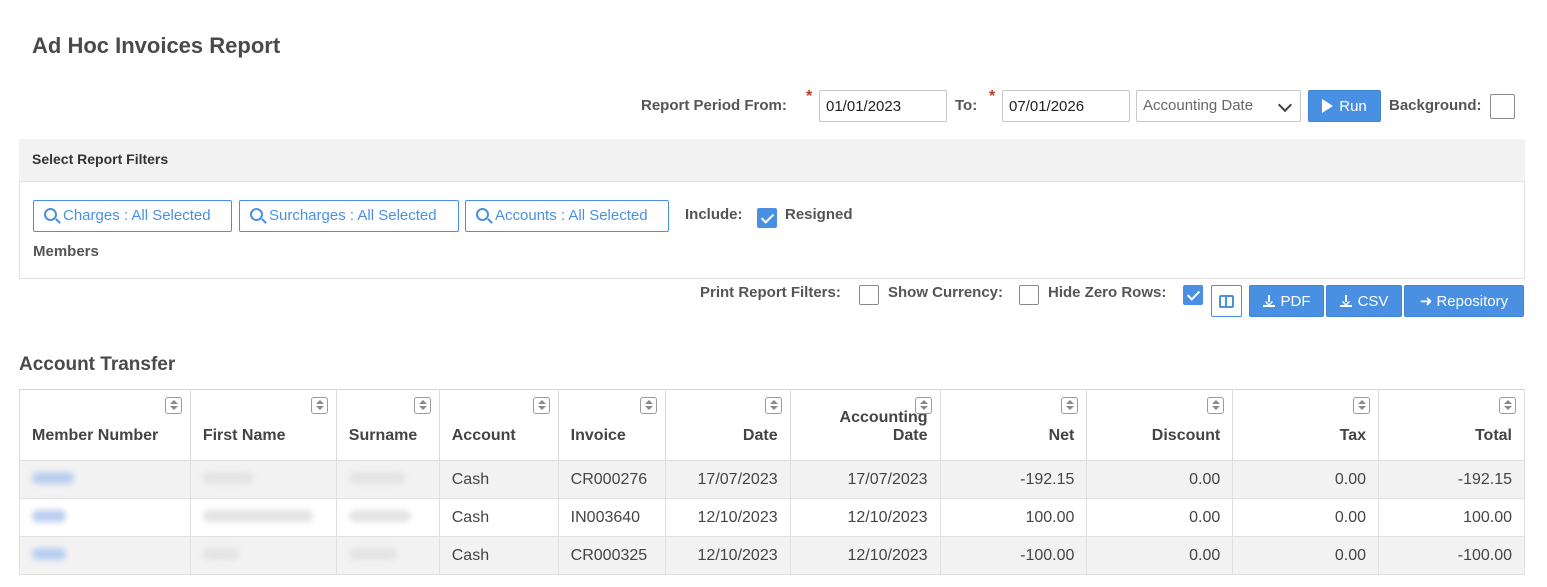  Describe the element at coordinates (865, 479) in the screenshot. I see `accounting-date-cell: 17/07/2023` at that location.